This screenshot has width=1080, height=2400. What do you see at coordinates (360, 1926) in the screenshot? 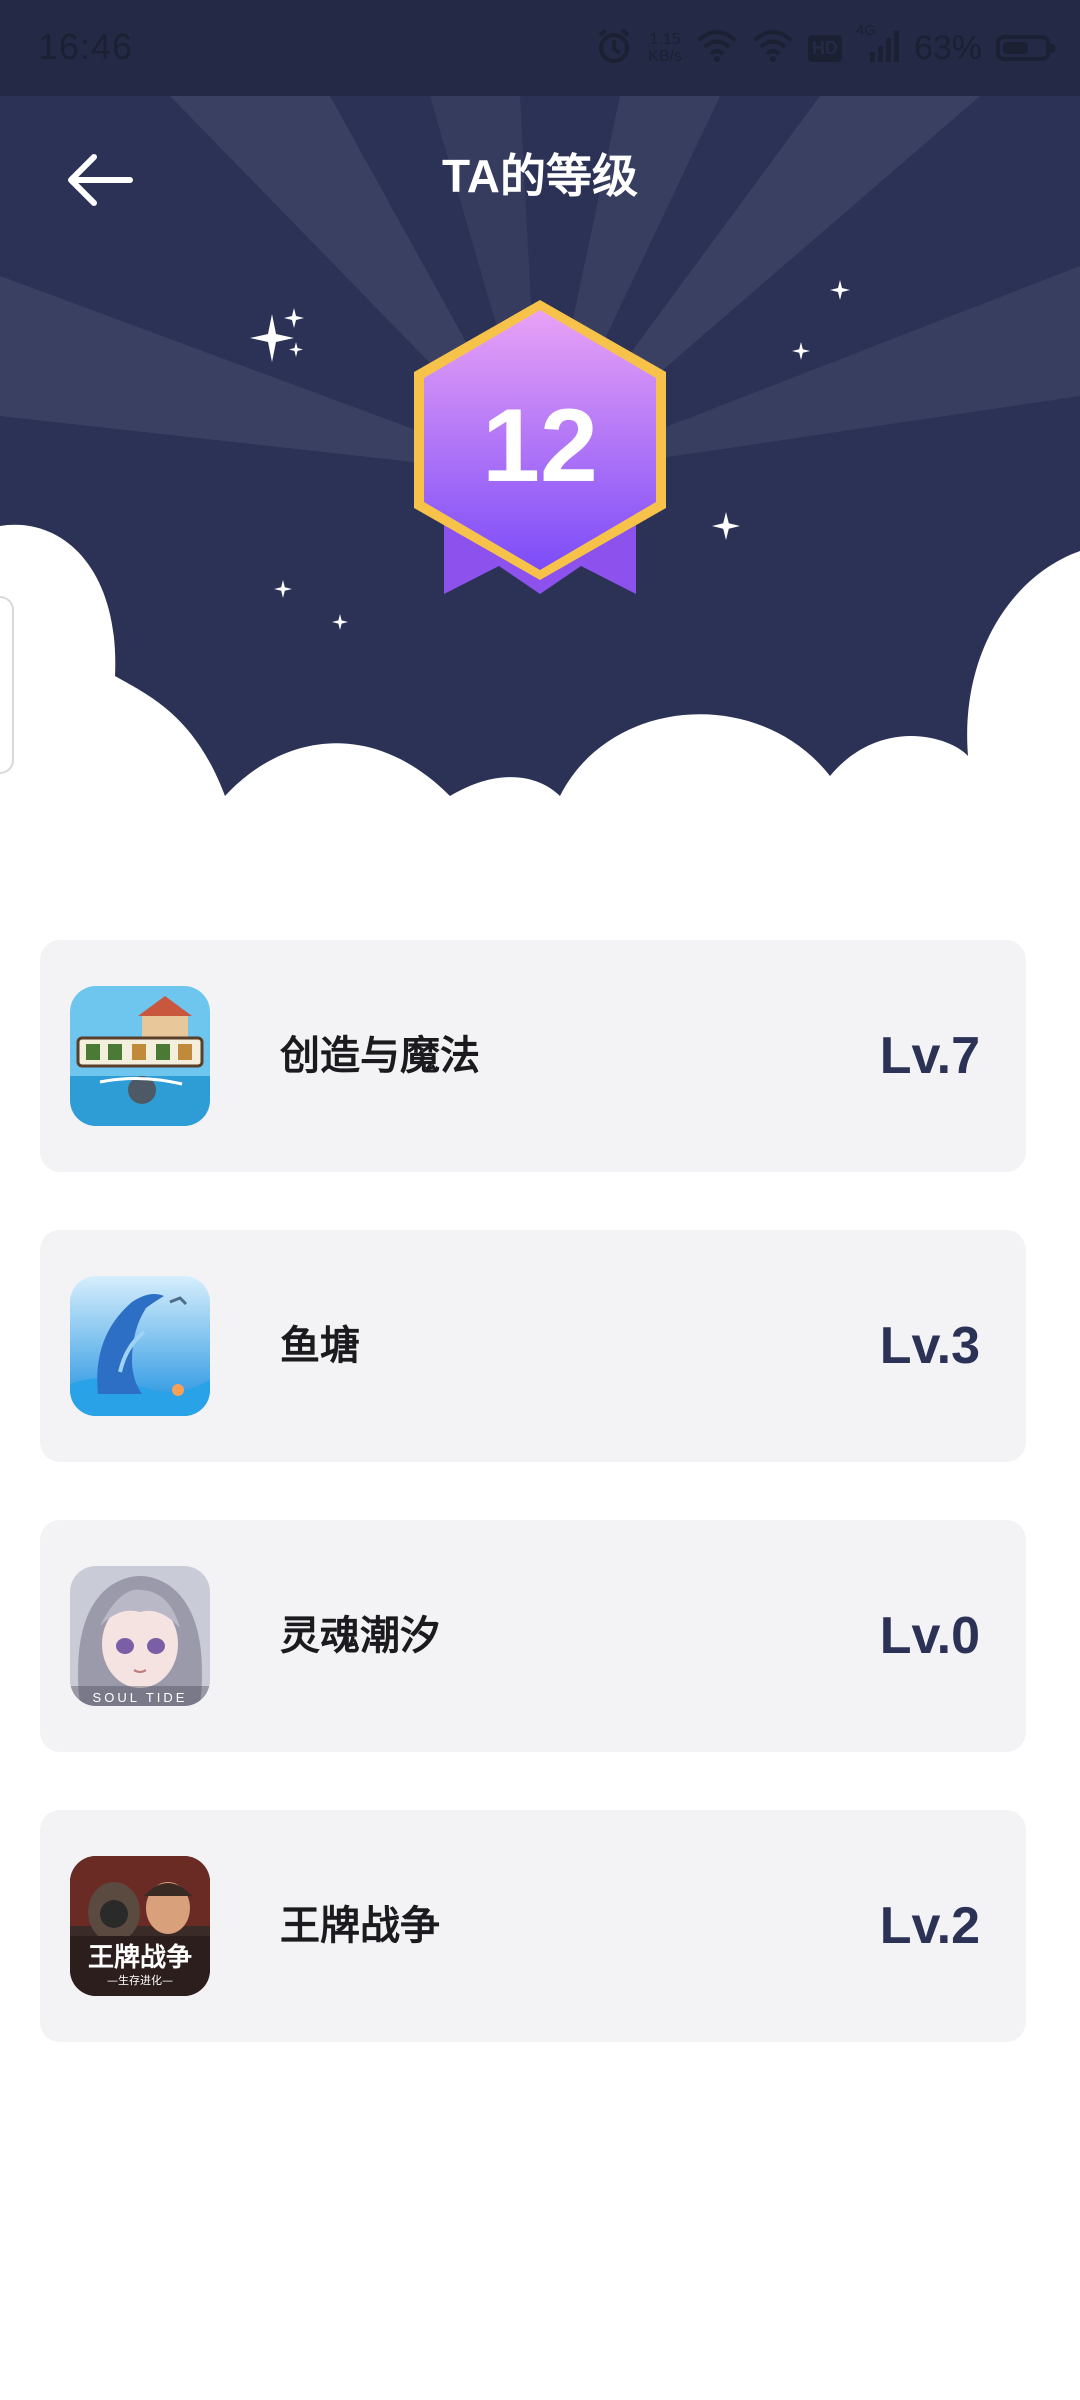
I see `game-name: 王牌战争` at bounding box center [360, 1926].